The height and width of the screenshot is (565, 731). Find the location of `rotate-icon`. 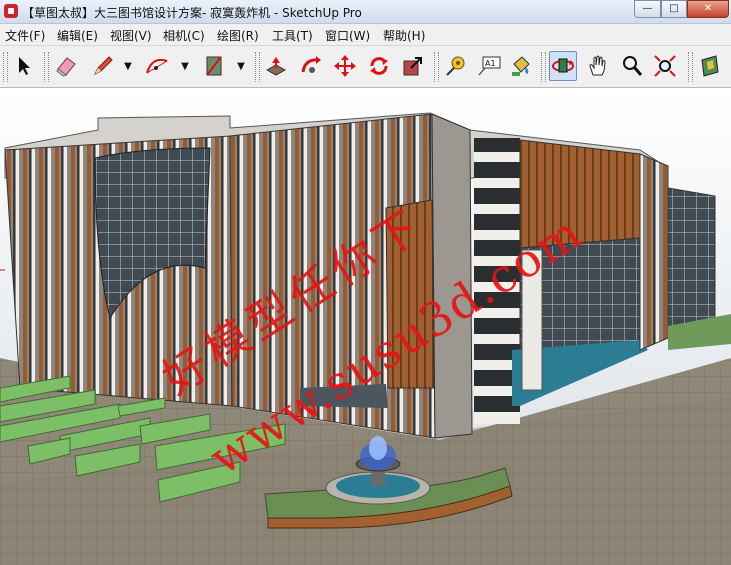

rotate-icon is located at coordinates (379, 66).